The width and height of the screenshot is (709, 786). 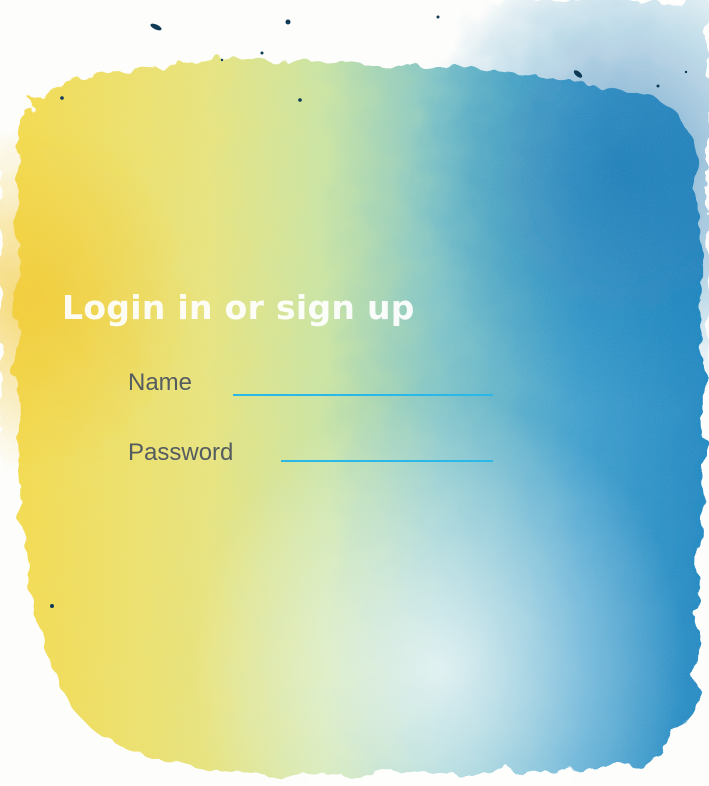 I want to click on password-label: Password, so click(x=181, y=452).